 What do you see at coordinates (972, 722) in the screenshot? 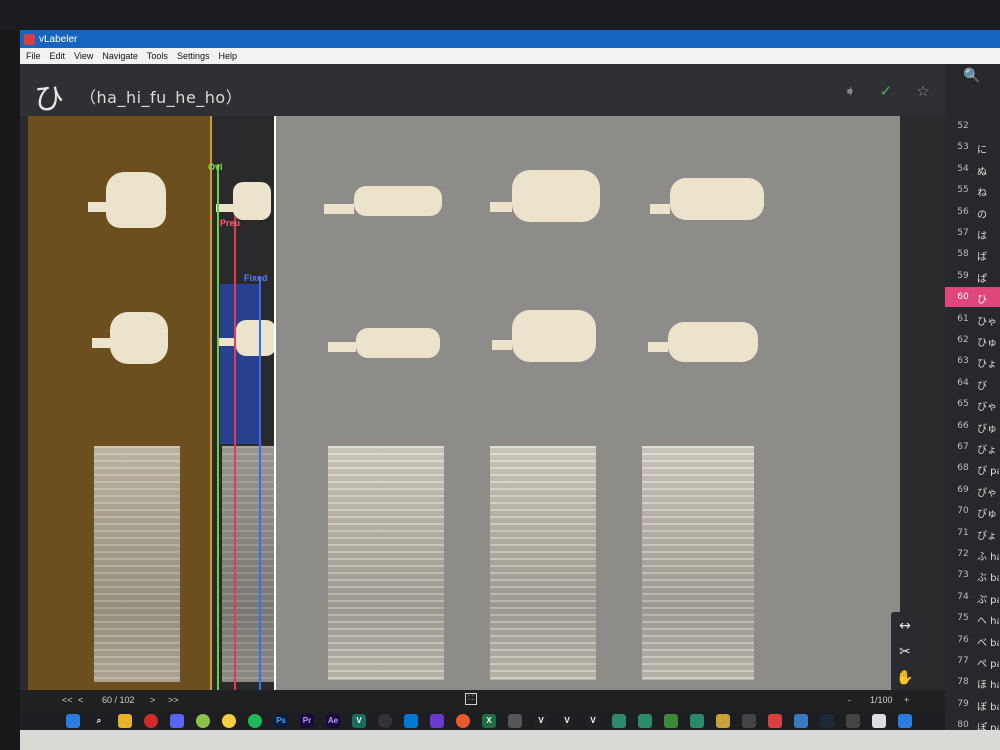
I see `entry-list-item: 80 ぽ pa_` at bounding box center [972, 722].